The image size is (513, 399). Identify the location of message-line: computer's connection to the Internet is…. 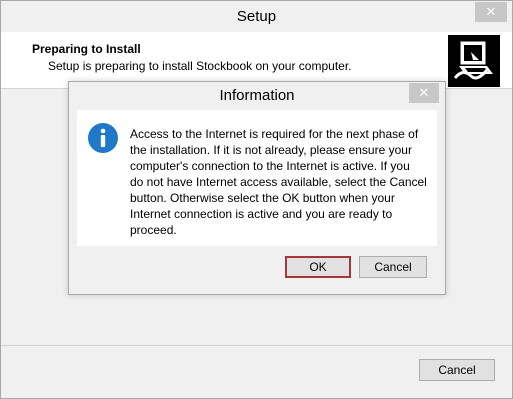
(270, 166).